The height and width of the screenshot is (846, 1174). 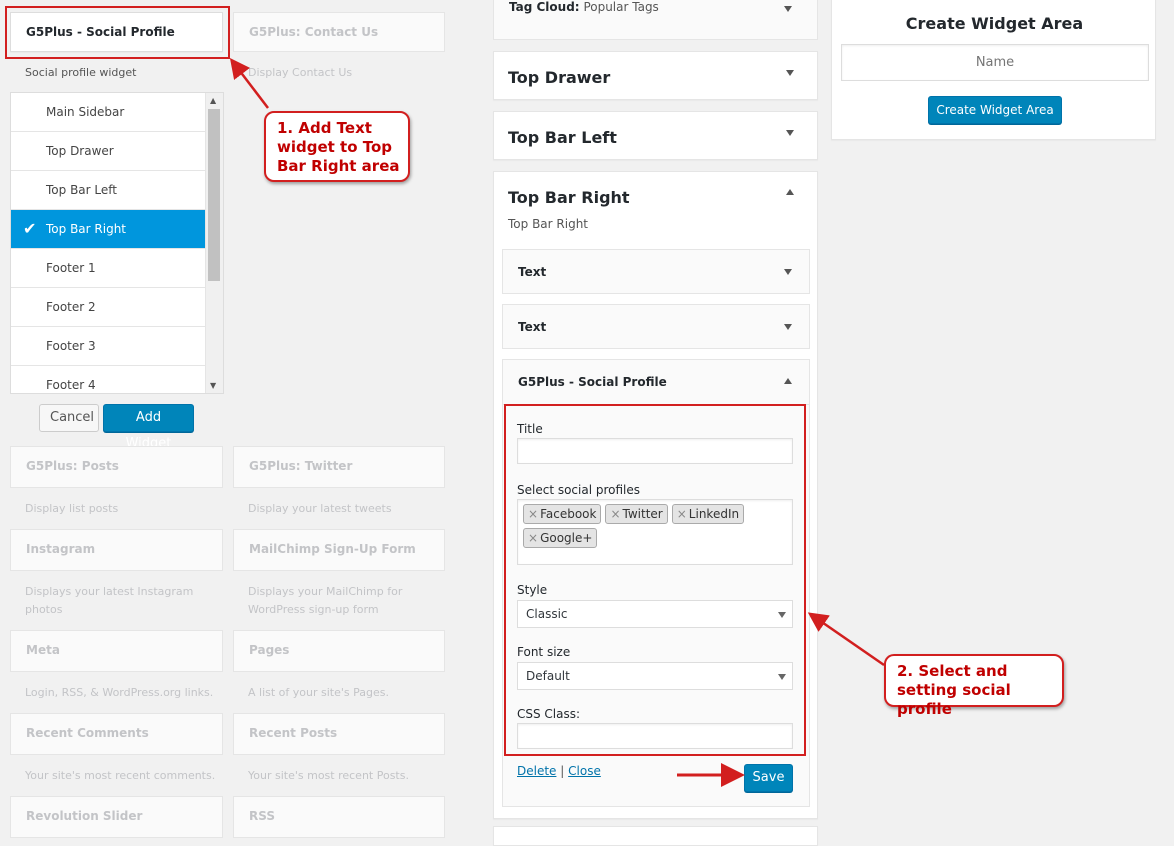 What do you see at coordinates (846, 639) in the screenshot?
I see `arrow-to-form` at bounding box center [846, 639].